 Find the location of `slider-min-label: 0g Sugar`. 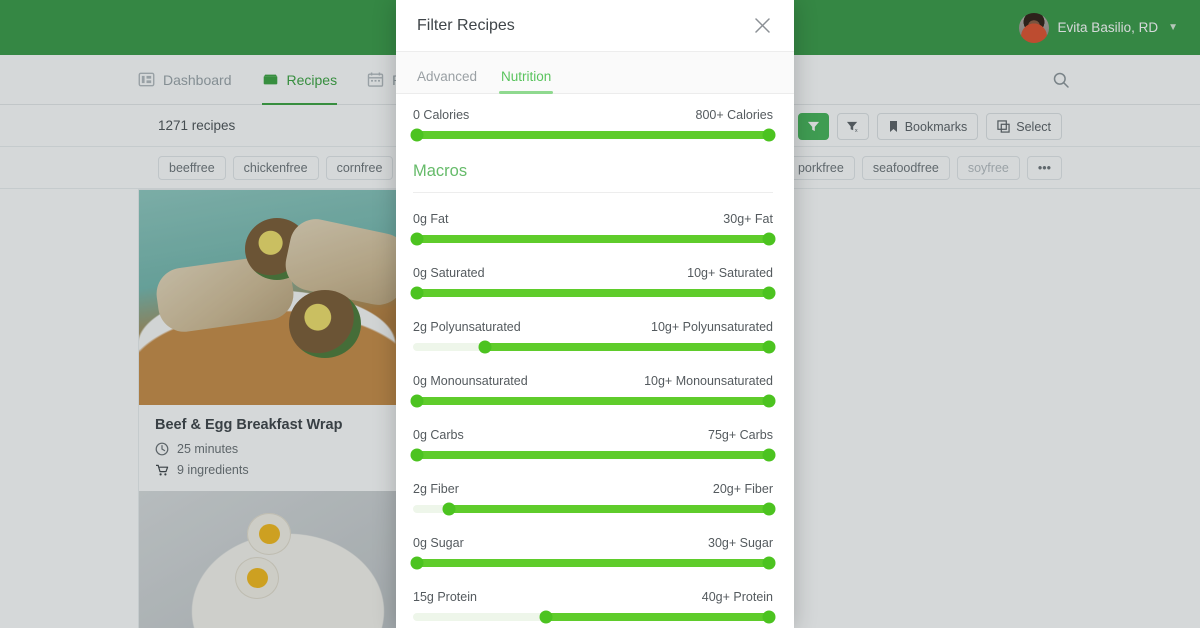

slider-min-label: 0g Sugar is located at coordinates (438, 543).